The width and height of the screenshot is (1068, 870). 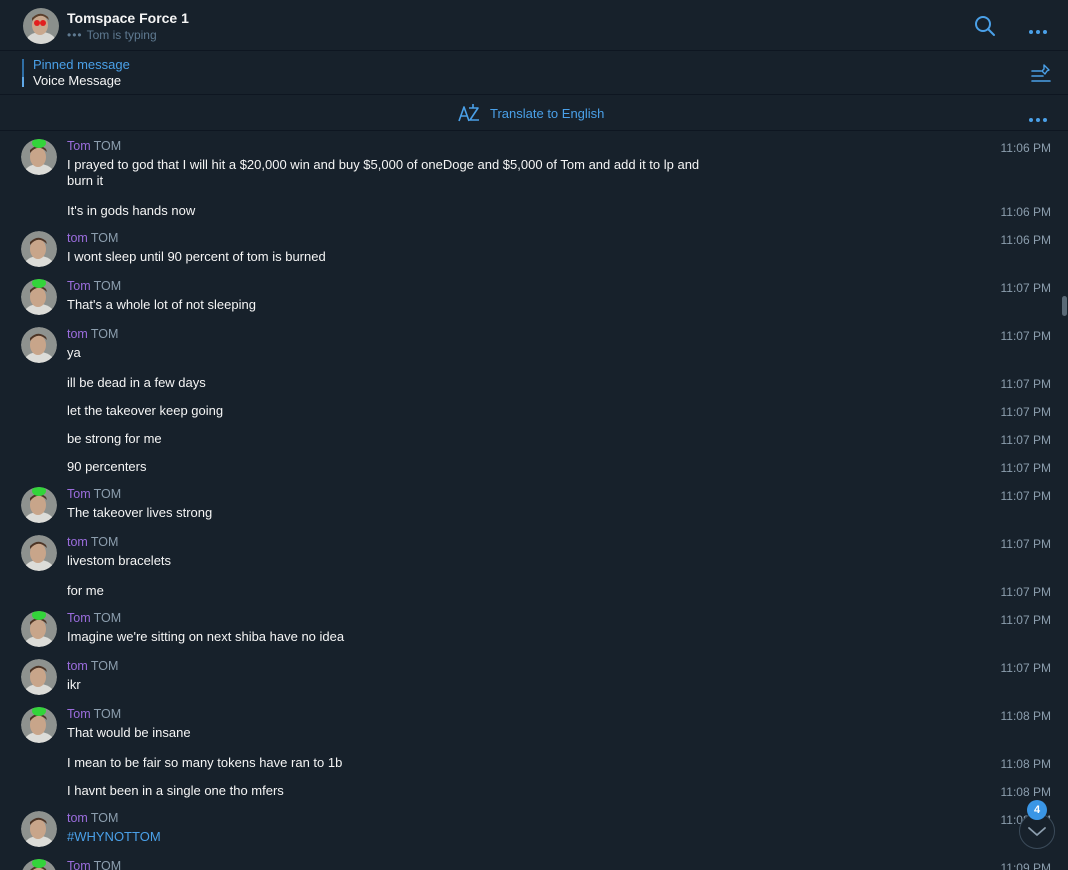 I want to click on pinned-indicator-active, so click(x=23, y=82).